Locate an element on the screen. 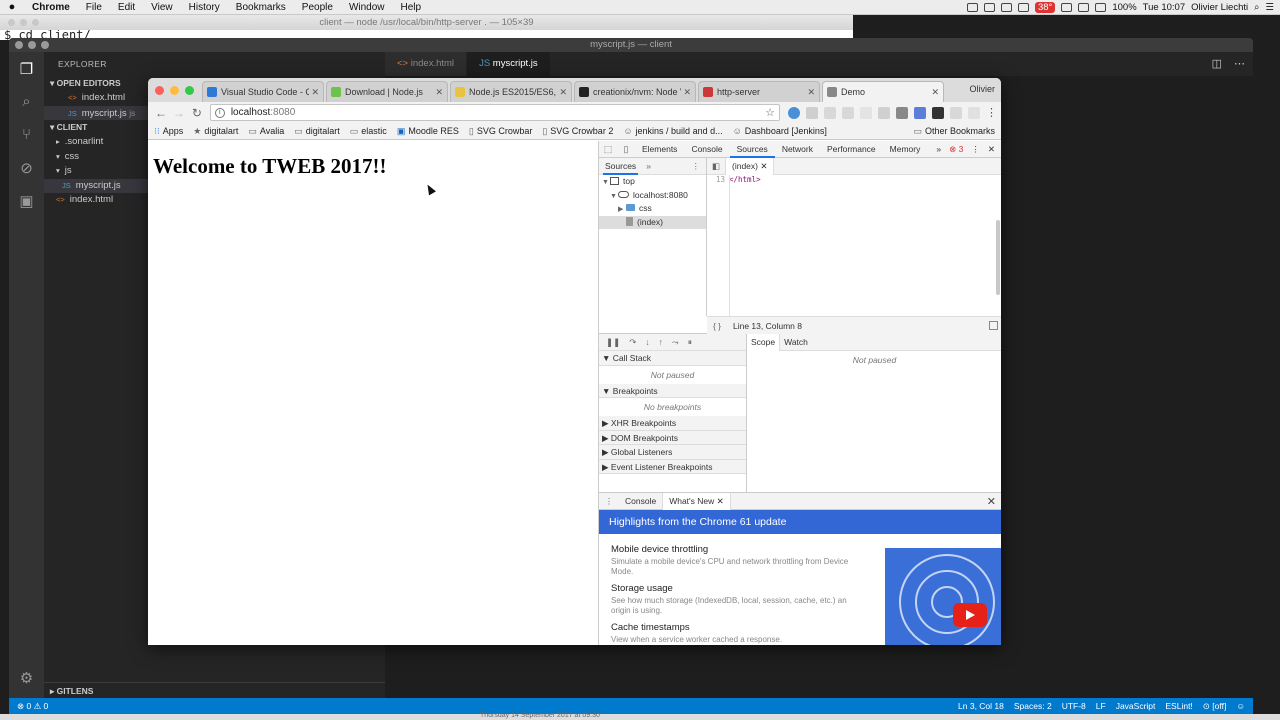  chrome-window-controls is located at coordinates (174, 90).